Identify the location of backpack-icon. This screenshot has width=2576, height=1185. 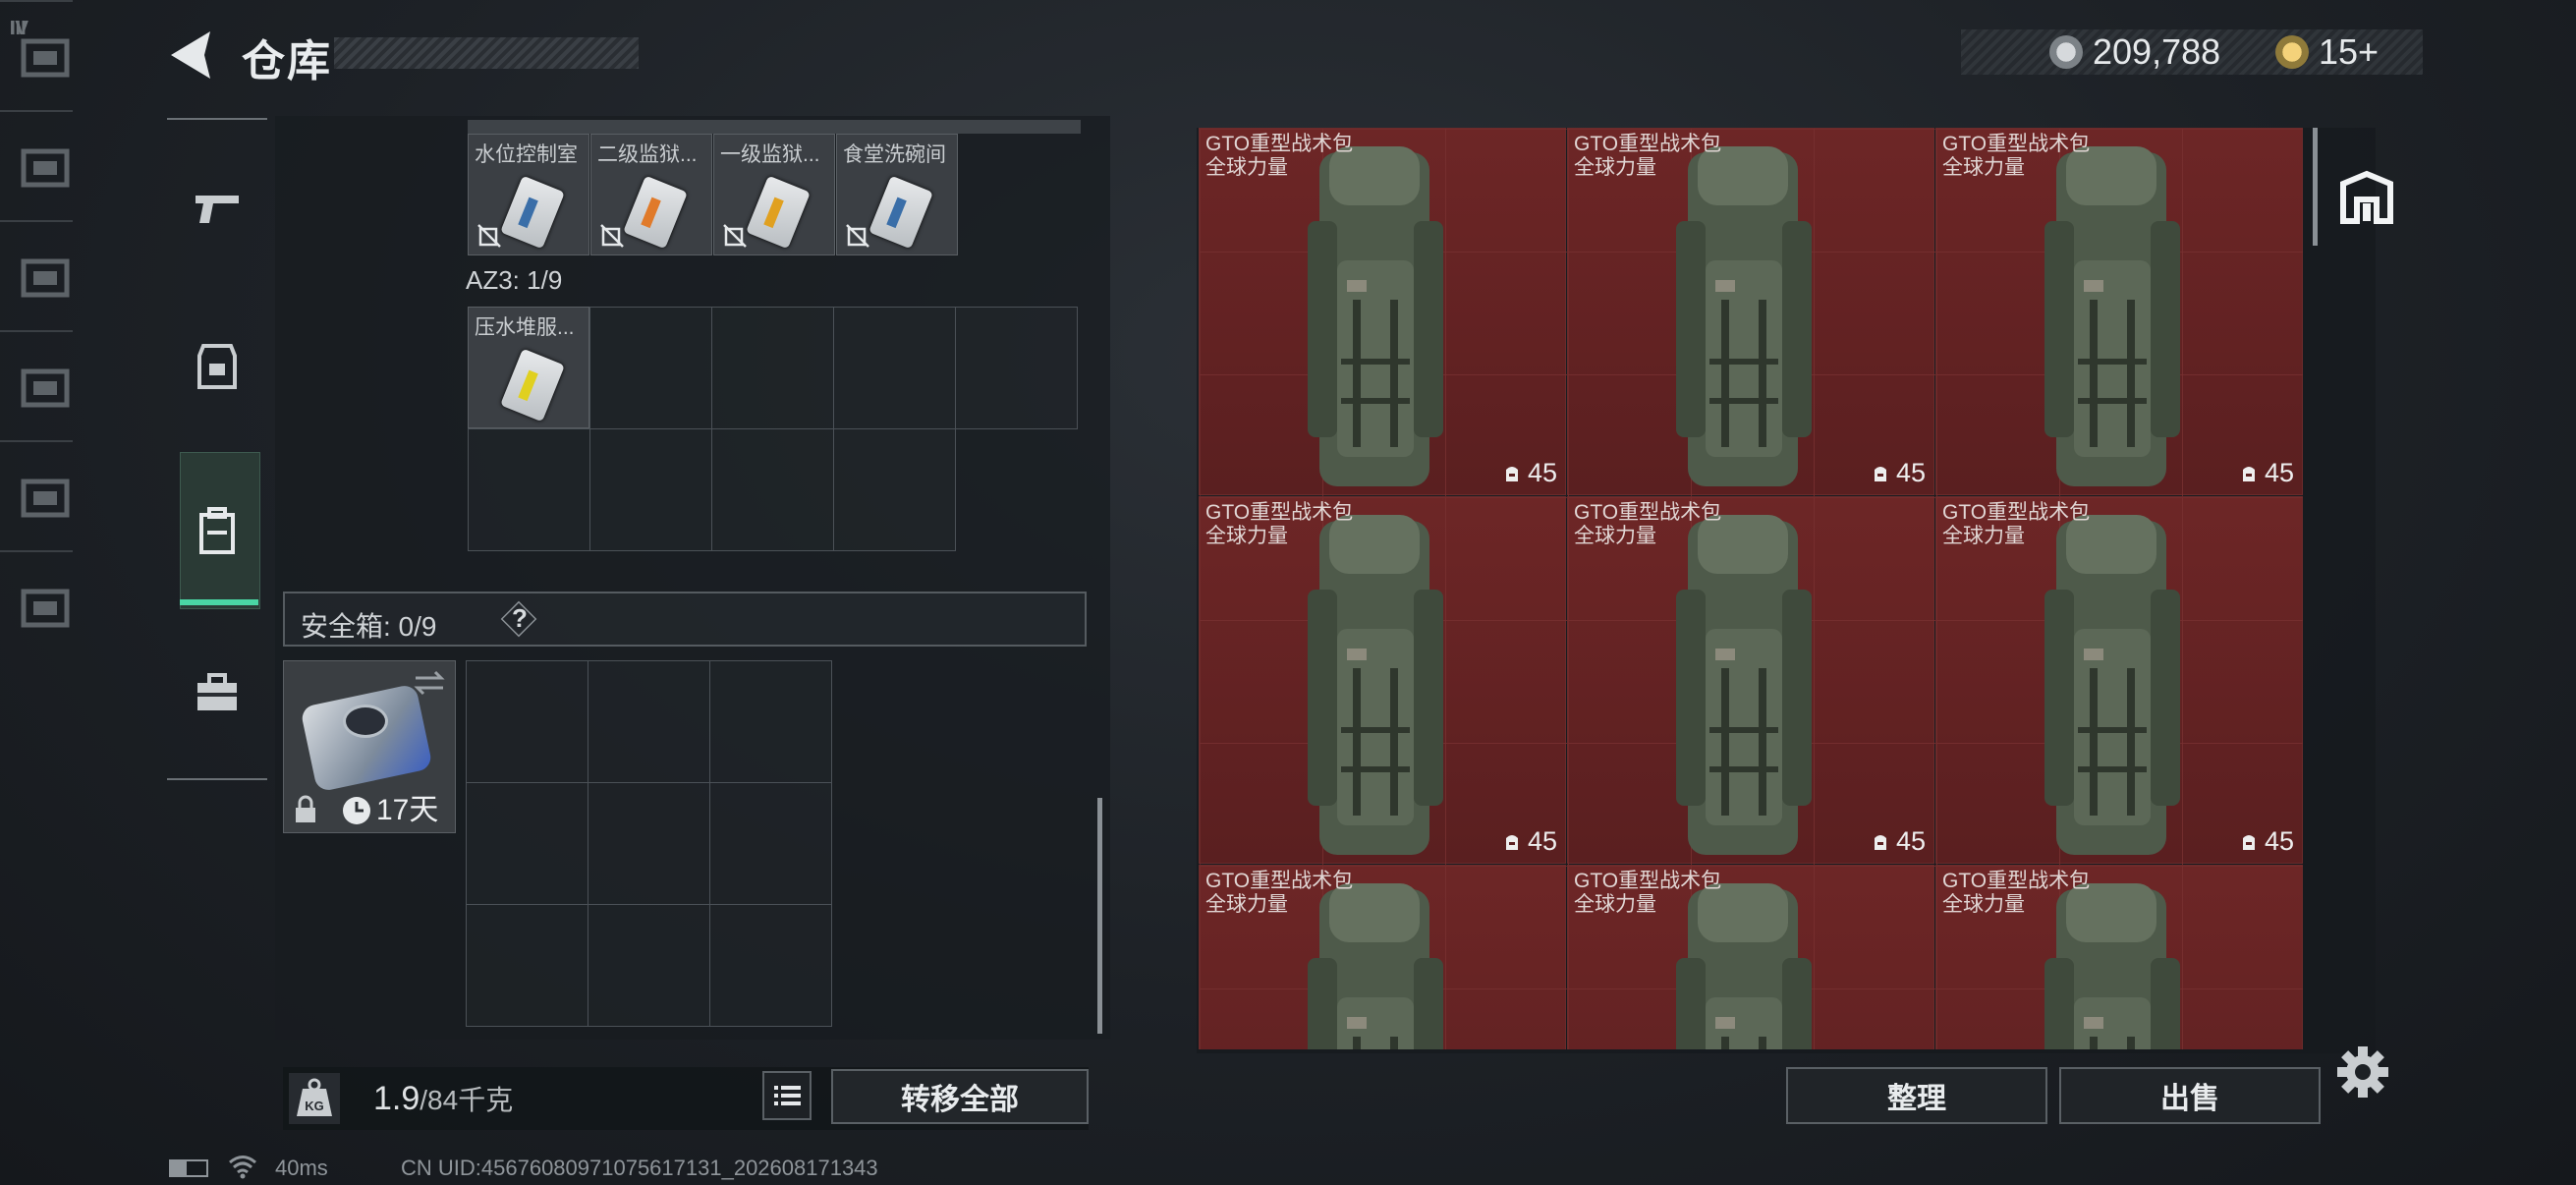
(217, 530).